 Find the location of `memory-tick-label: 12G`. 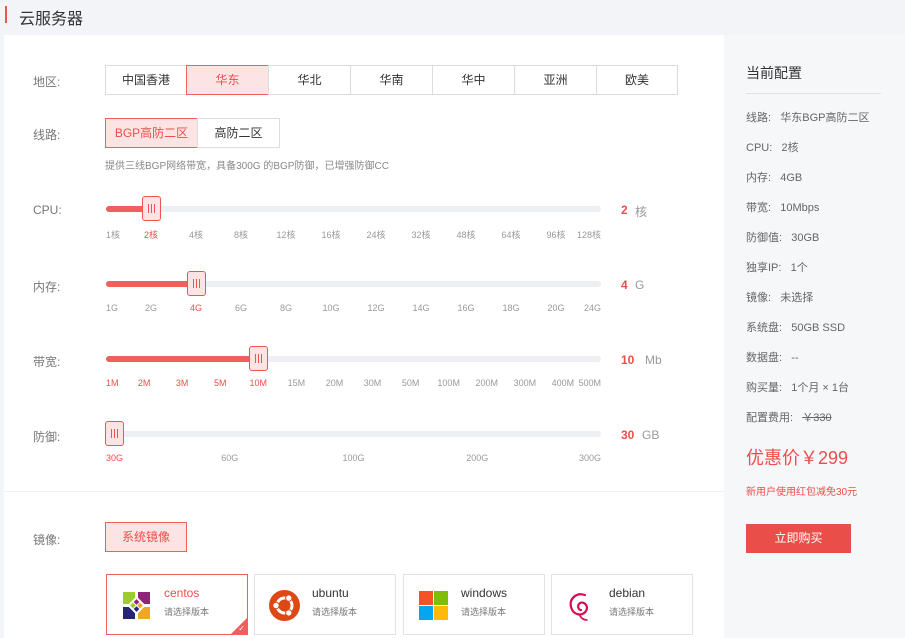

memory-tick-label: 12G is located at coordinates (376, 308).